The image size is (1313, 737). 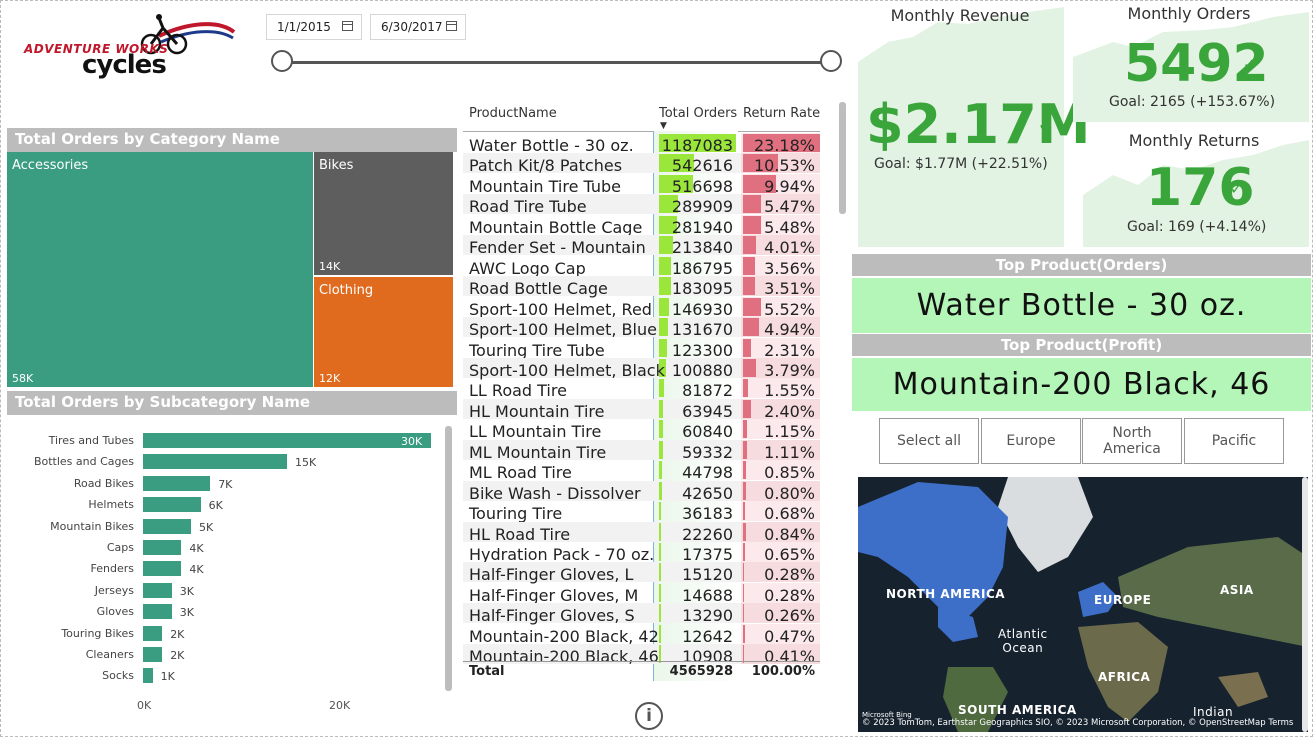 I want to click on product-name-cell: Fender Set - Mountain, so click(x=557, y=248).